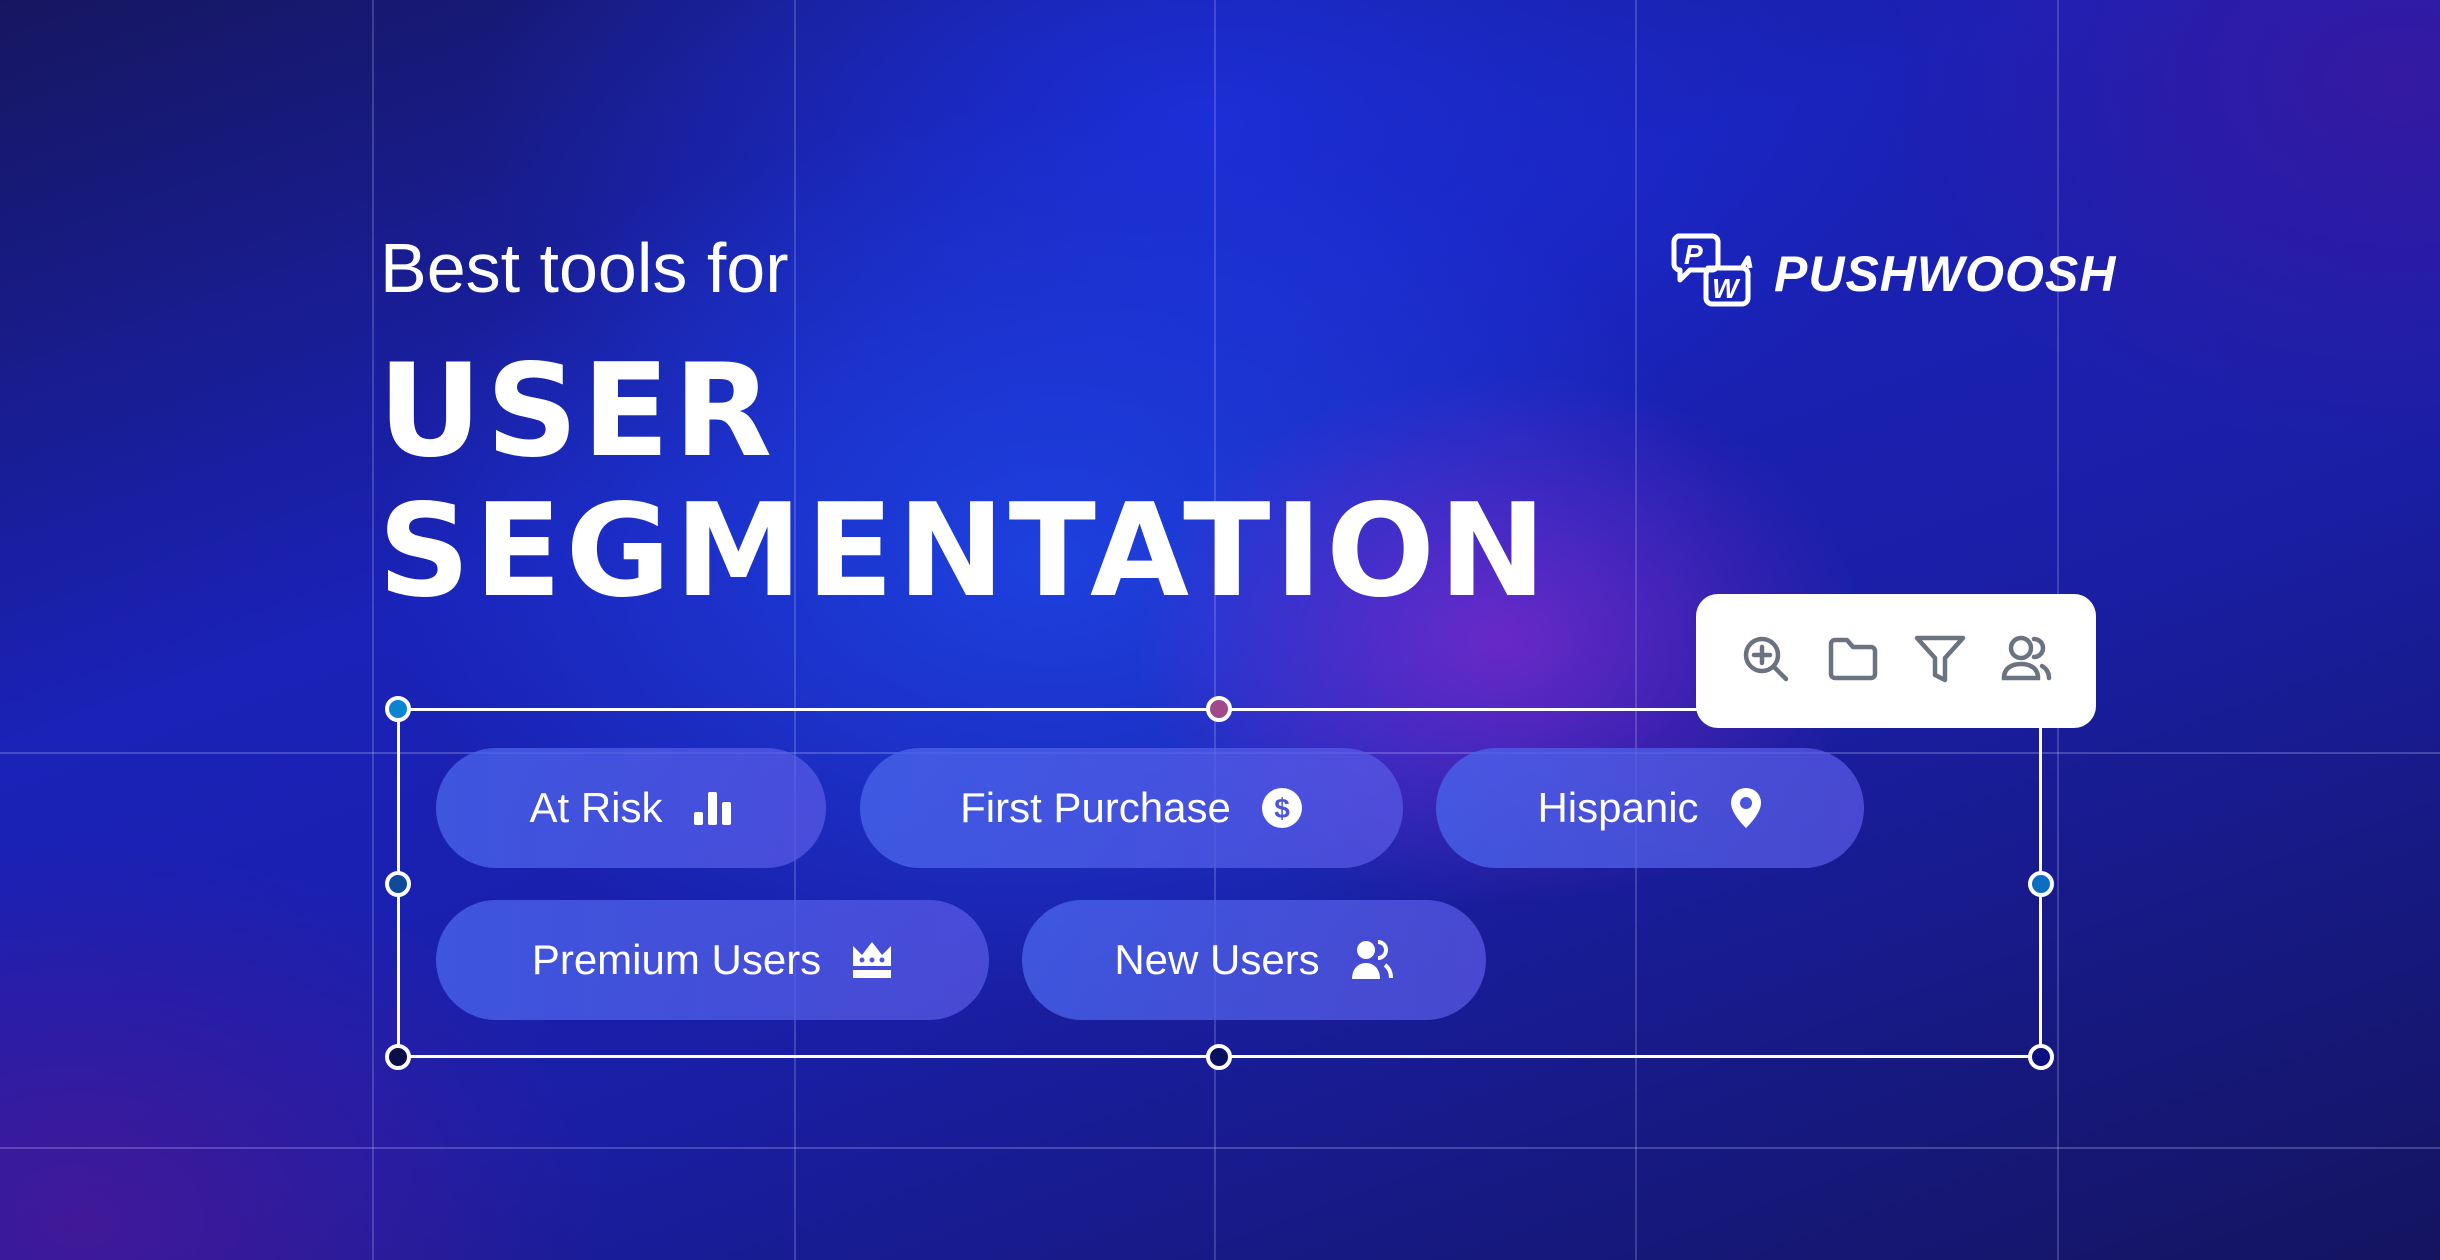 The image size is (2440, 1260). I want to click on segment-label: New Users, so click(1217, 959).